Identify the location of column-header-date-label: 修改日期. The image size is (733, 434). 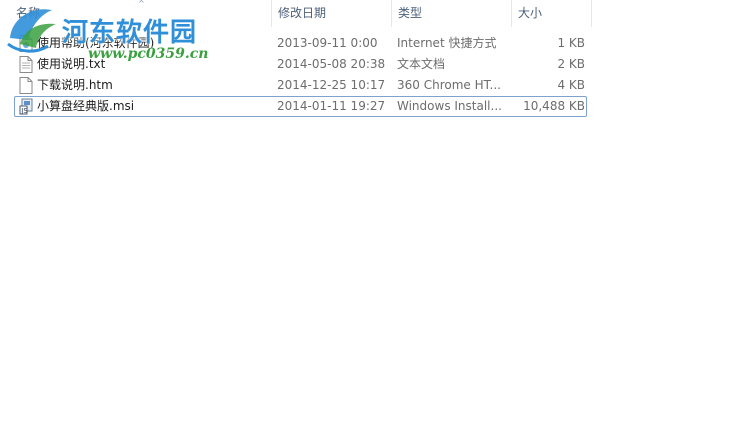
(302, 13).